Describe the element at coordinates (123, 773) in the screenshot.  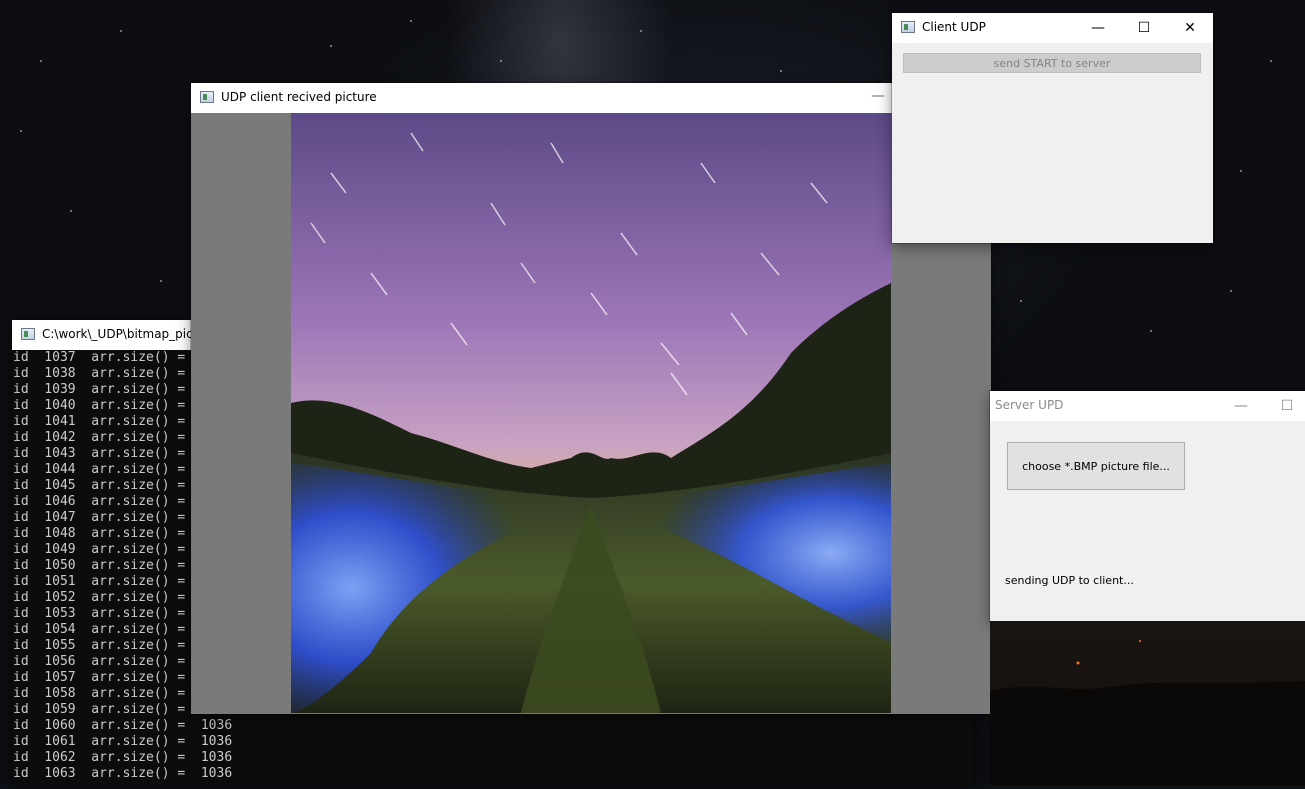
I see `console-line: id 1063 arr.size() = 1036` at that location.